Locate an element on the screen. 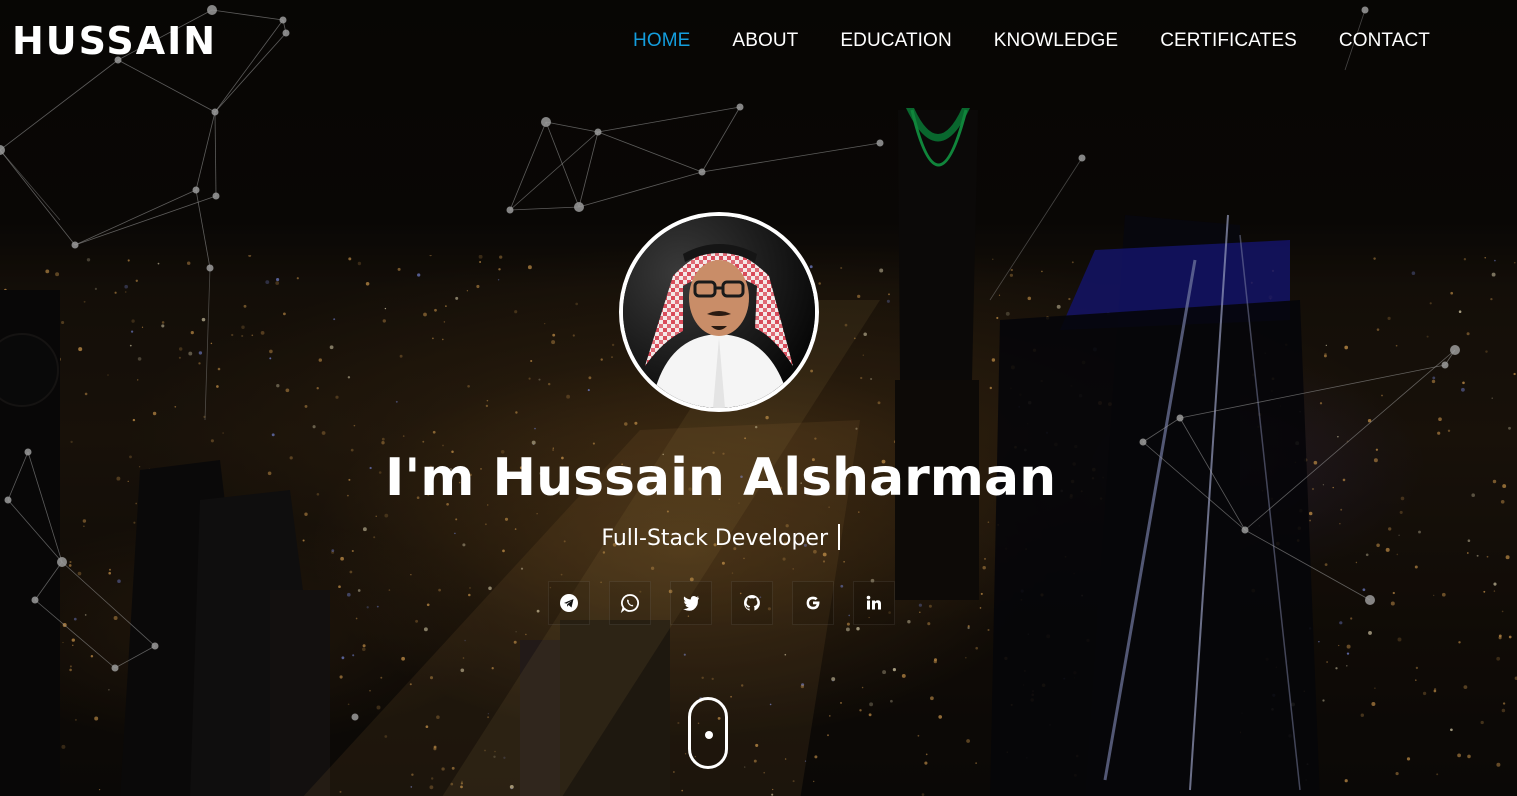 This screenshot has width=1517, height=796. typing-caret is located at coordinates (839, 537).